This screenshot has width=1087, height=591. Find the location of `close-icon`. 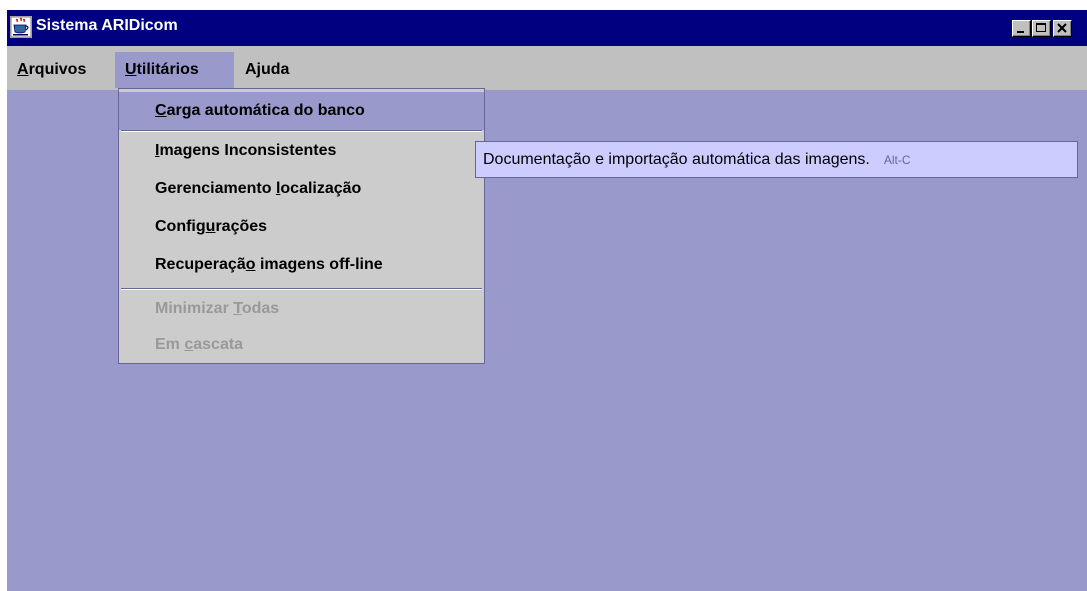

close-icon is located at coordinates (1062, 28).